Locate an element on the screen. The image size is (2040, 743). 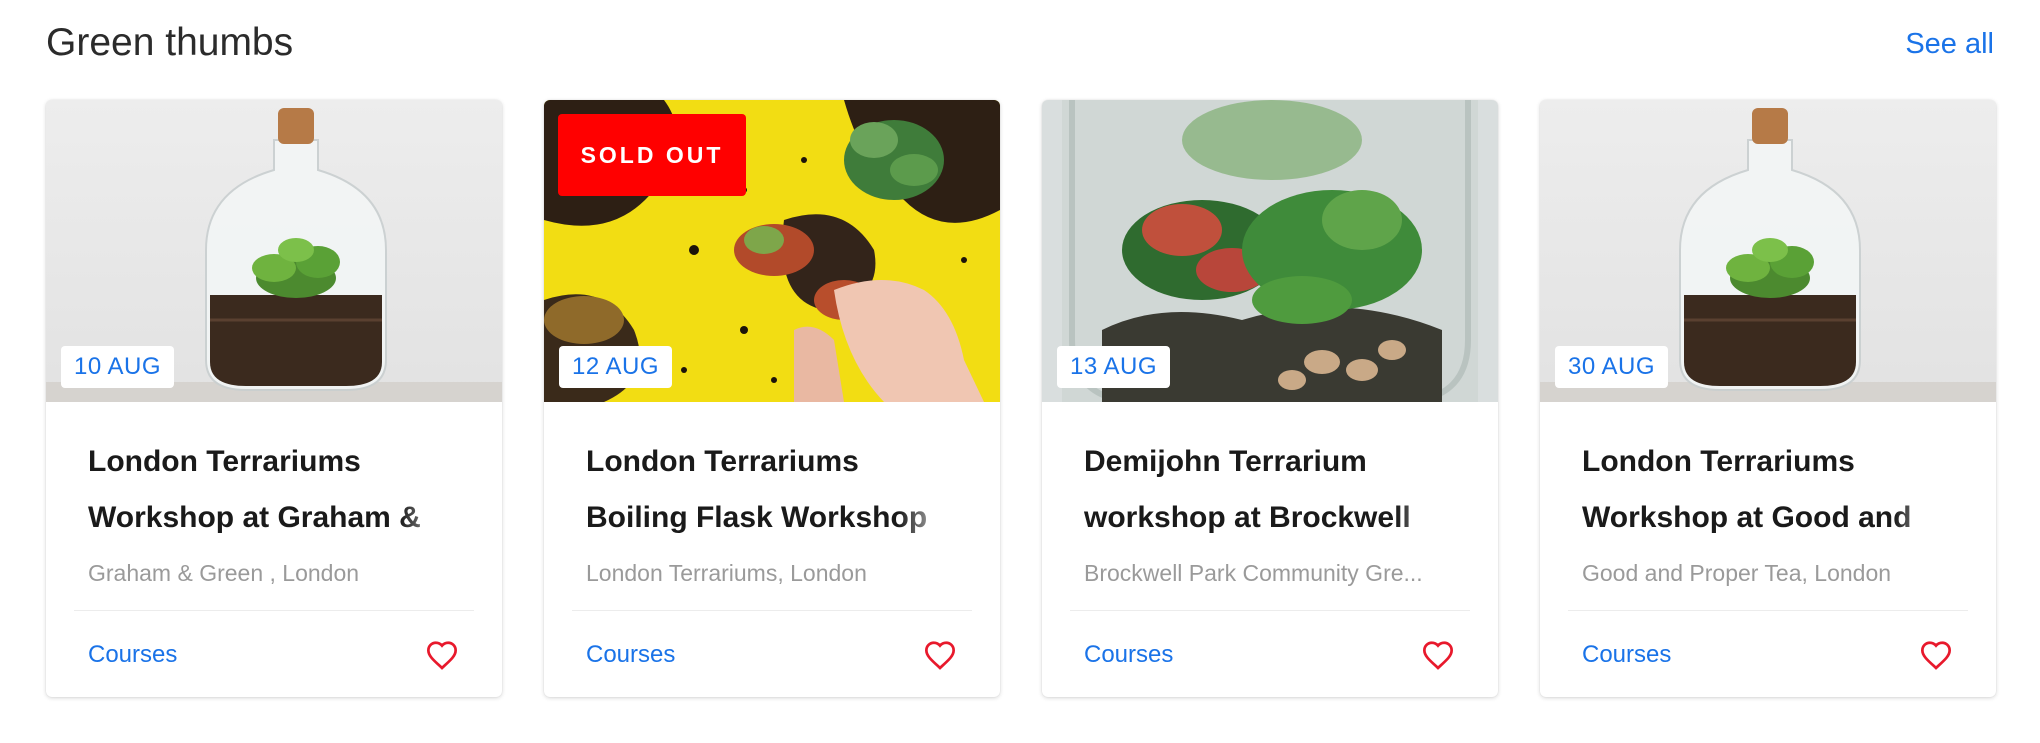
date-badge: 12 AUG is located at coordinates (616, 367).